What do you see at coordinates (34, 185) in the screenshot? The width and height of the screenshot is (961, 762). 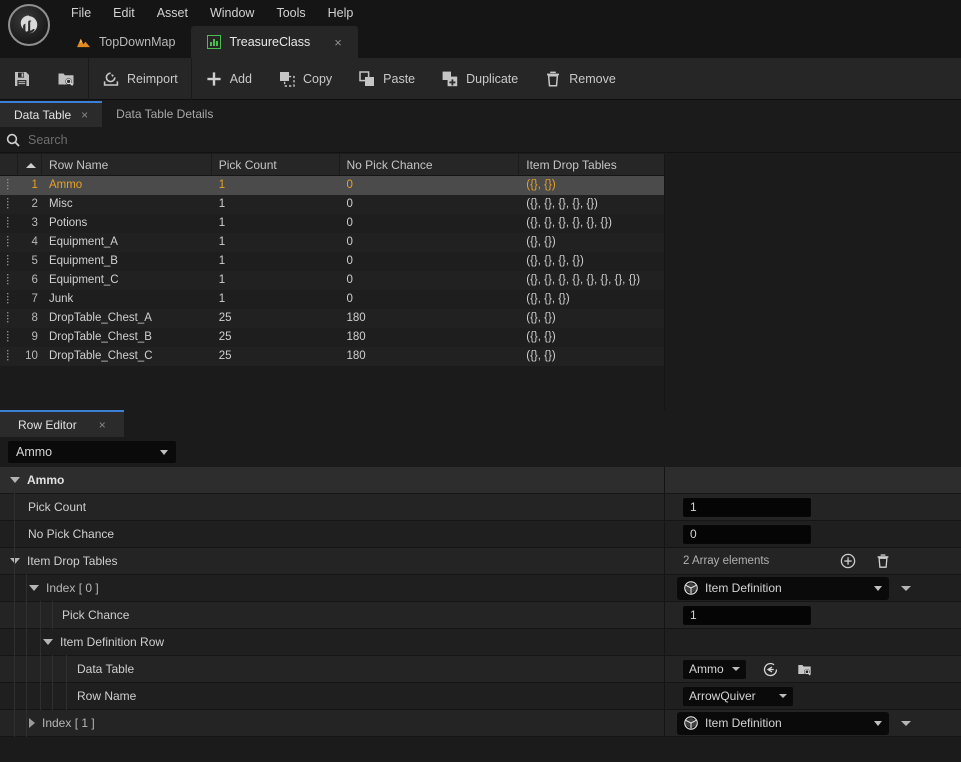 I see `row-index: 1` at bounding box center [34, 185].